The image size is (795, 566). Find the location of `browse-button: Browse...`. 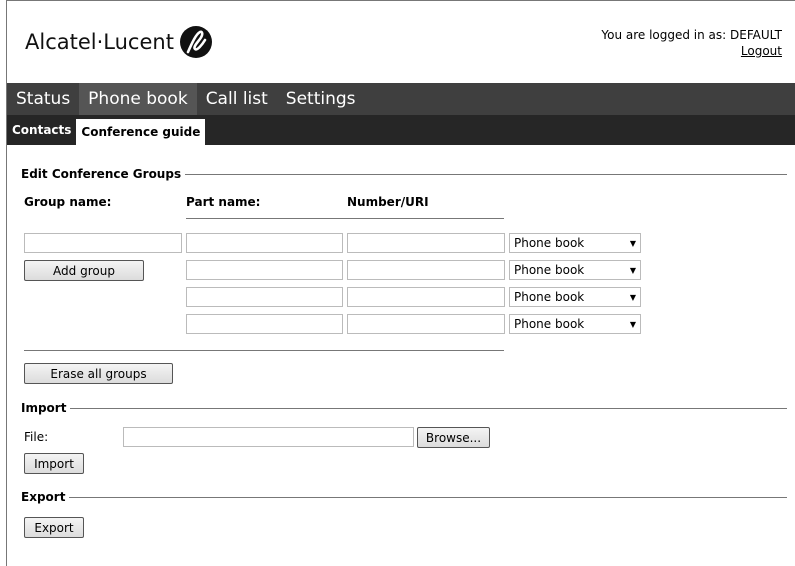

browse-button: Browse... is located at coordinates (453, 437).